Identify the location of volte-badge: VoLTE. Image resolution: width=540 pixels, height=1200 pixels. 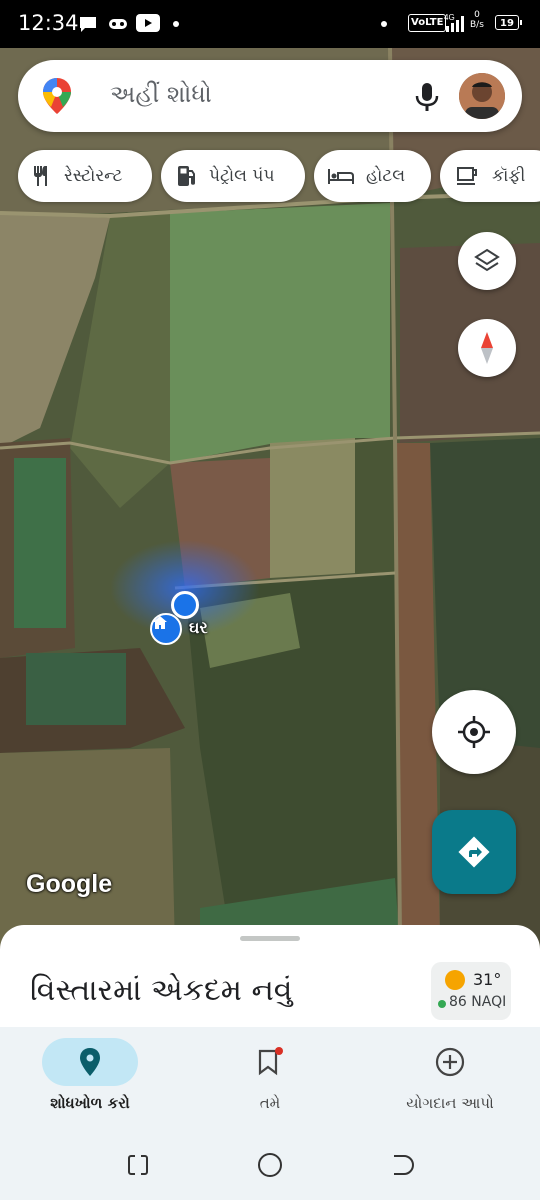
(427, 23).